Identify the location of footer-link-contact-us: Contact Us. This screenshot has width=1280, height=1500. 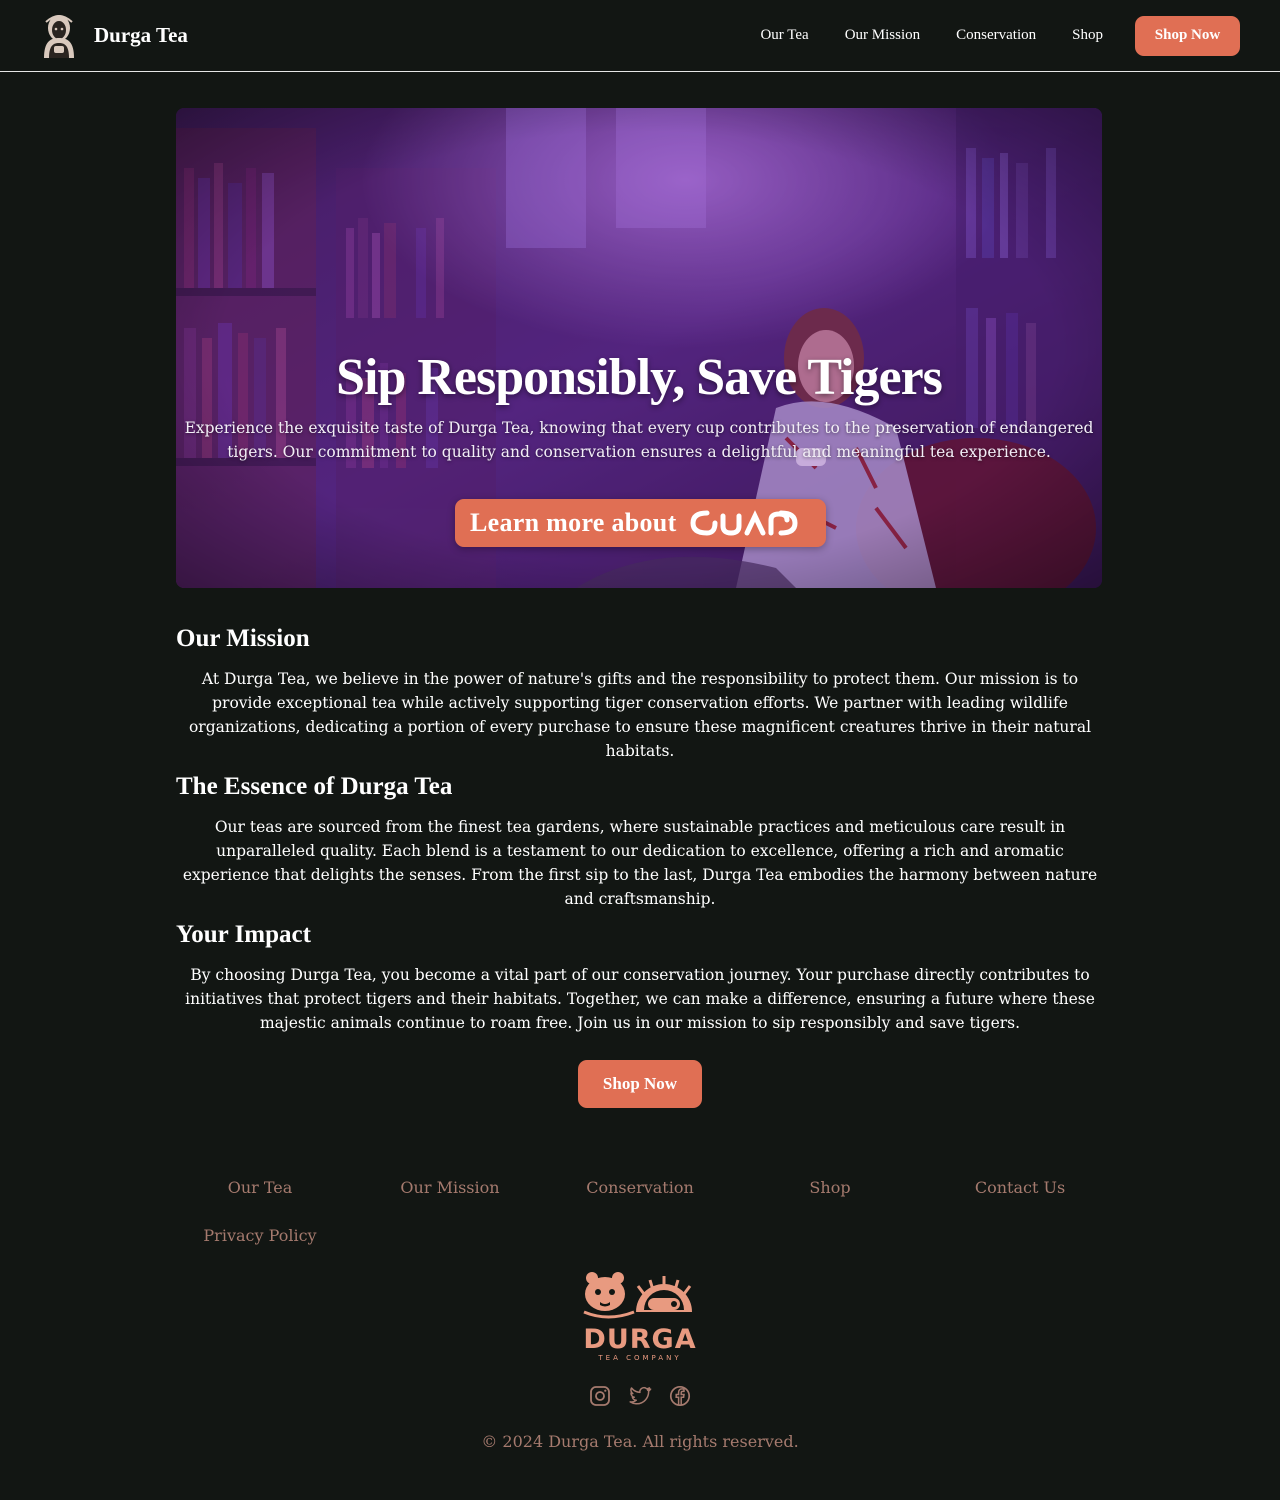
(1020, 1187).